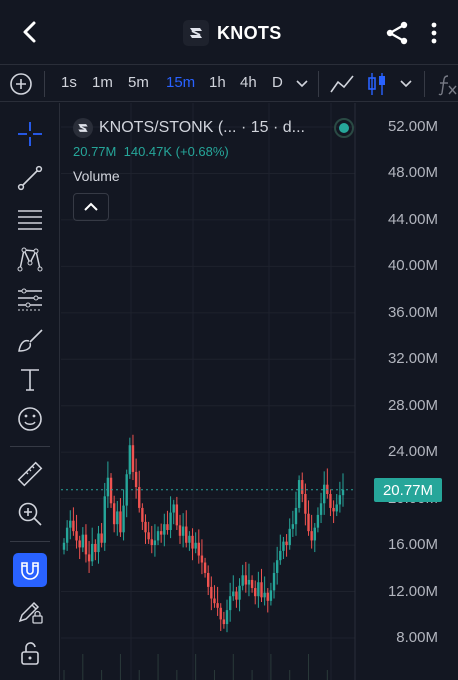 Image resolution: width=458 pixels, height=680 pixels. What do you see at coordinates (302, 84) in the screenshot?
I see `timeframe-chevron-down-icon` at bounding box center [302, 84].